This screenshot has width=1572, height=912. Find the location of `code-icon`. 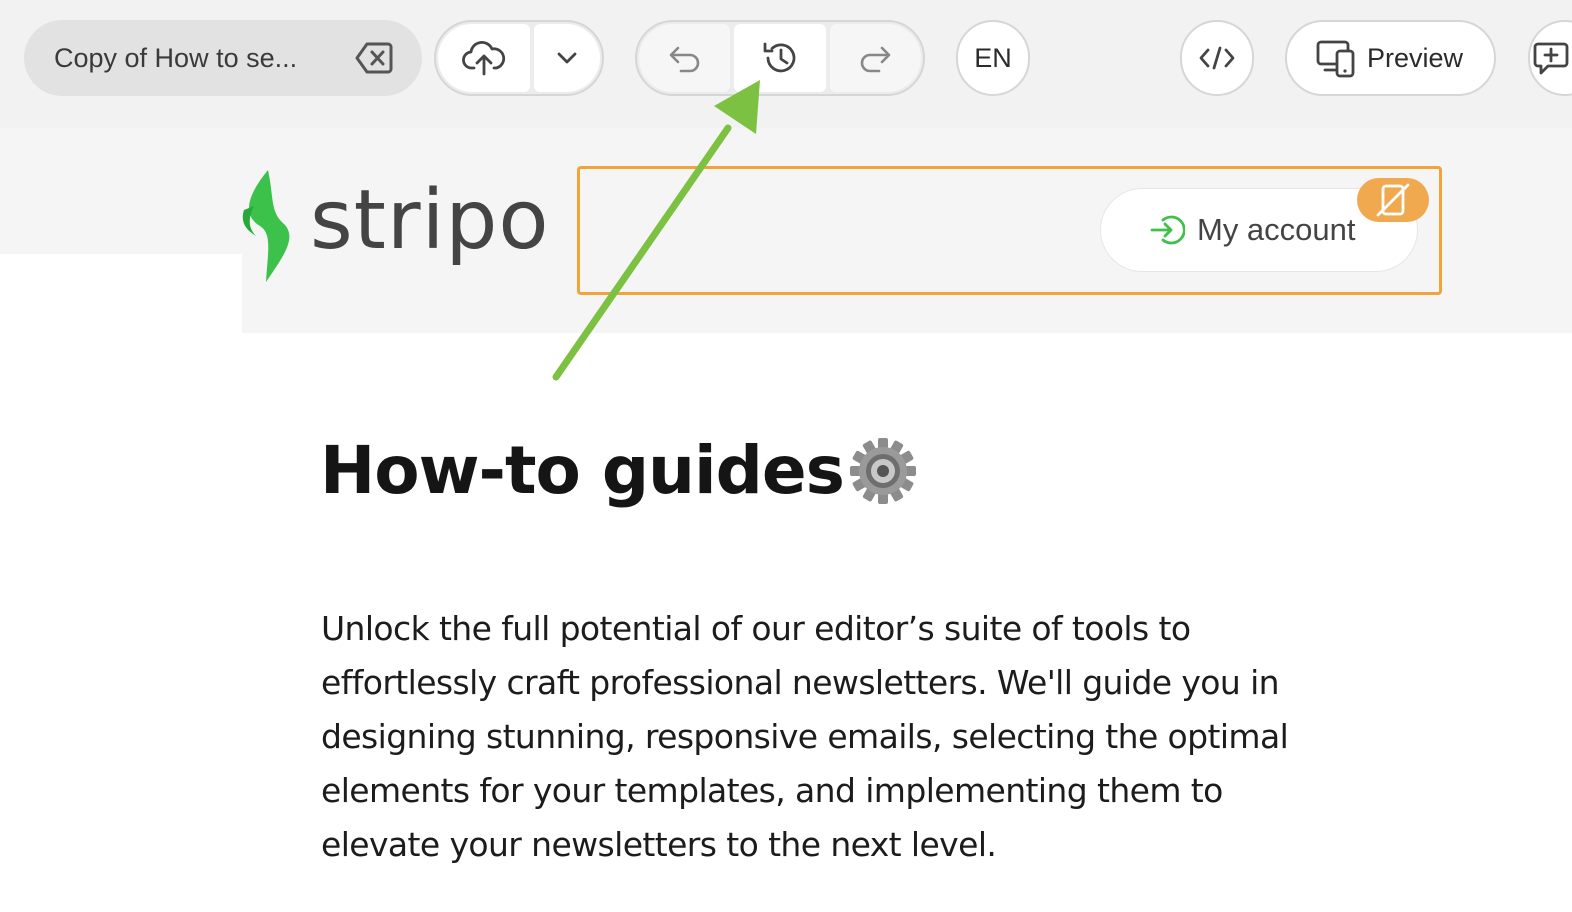

code-icon is located at coordinates (1217, 58).